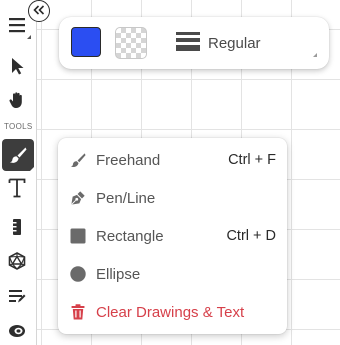  What do you see at coordinates (252, 160) in the screenshot?
I see `menu-item-shortcut: Ctrl + F` at bounding box center [252, 160].